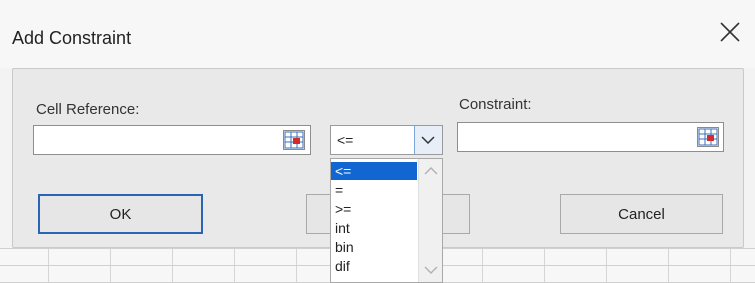 The height and width of the screenshot is (283, 755). I want to click on operator-dropdown-button, so click(428, 140).